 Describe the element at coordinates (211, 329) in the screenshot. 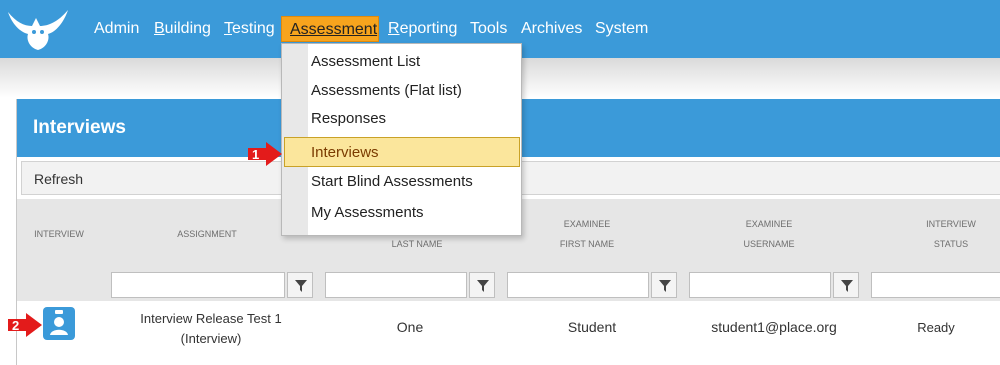

I see `assignment-cell: Interview Release Test 1 (Interview)` at that location.